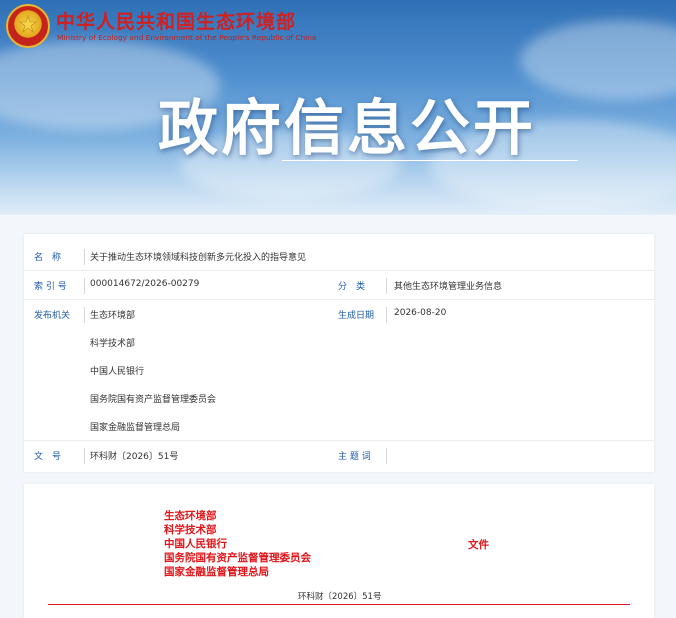 The height and width of the screenshot is (618, 676). Describe the element at coordinates (48, 258) in the screenshot. I see `name-label: 名 称` at that location.